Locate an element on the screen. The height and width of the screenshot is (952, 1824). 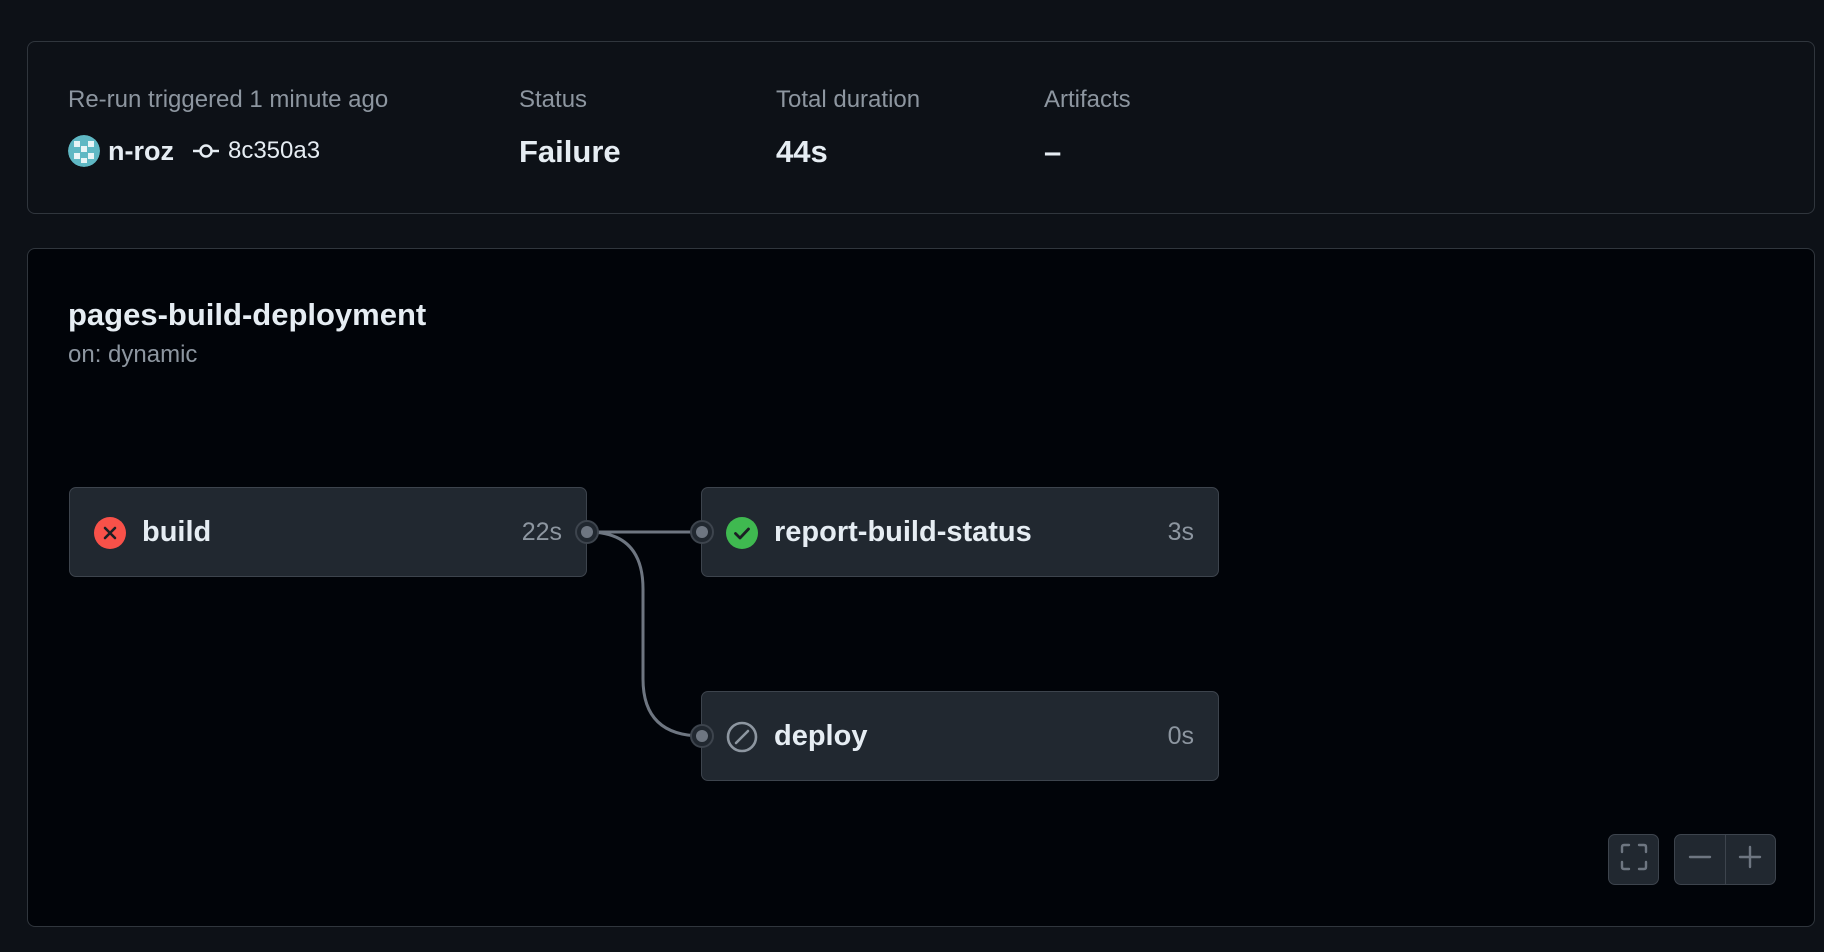
zoom-out-button is located at coordinates (1700, 859).